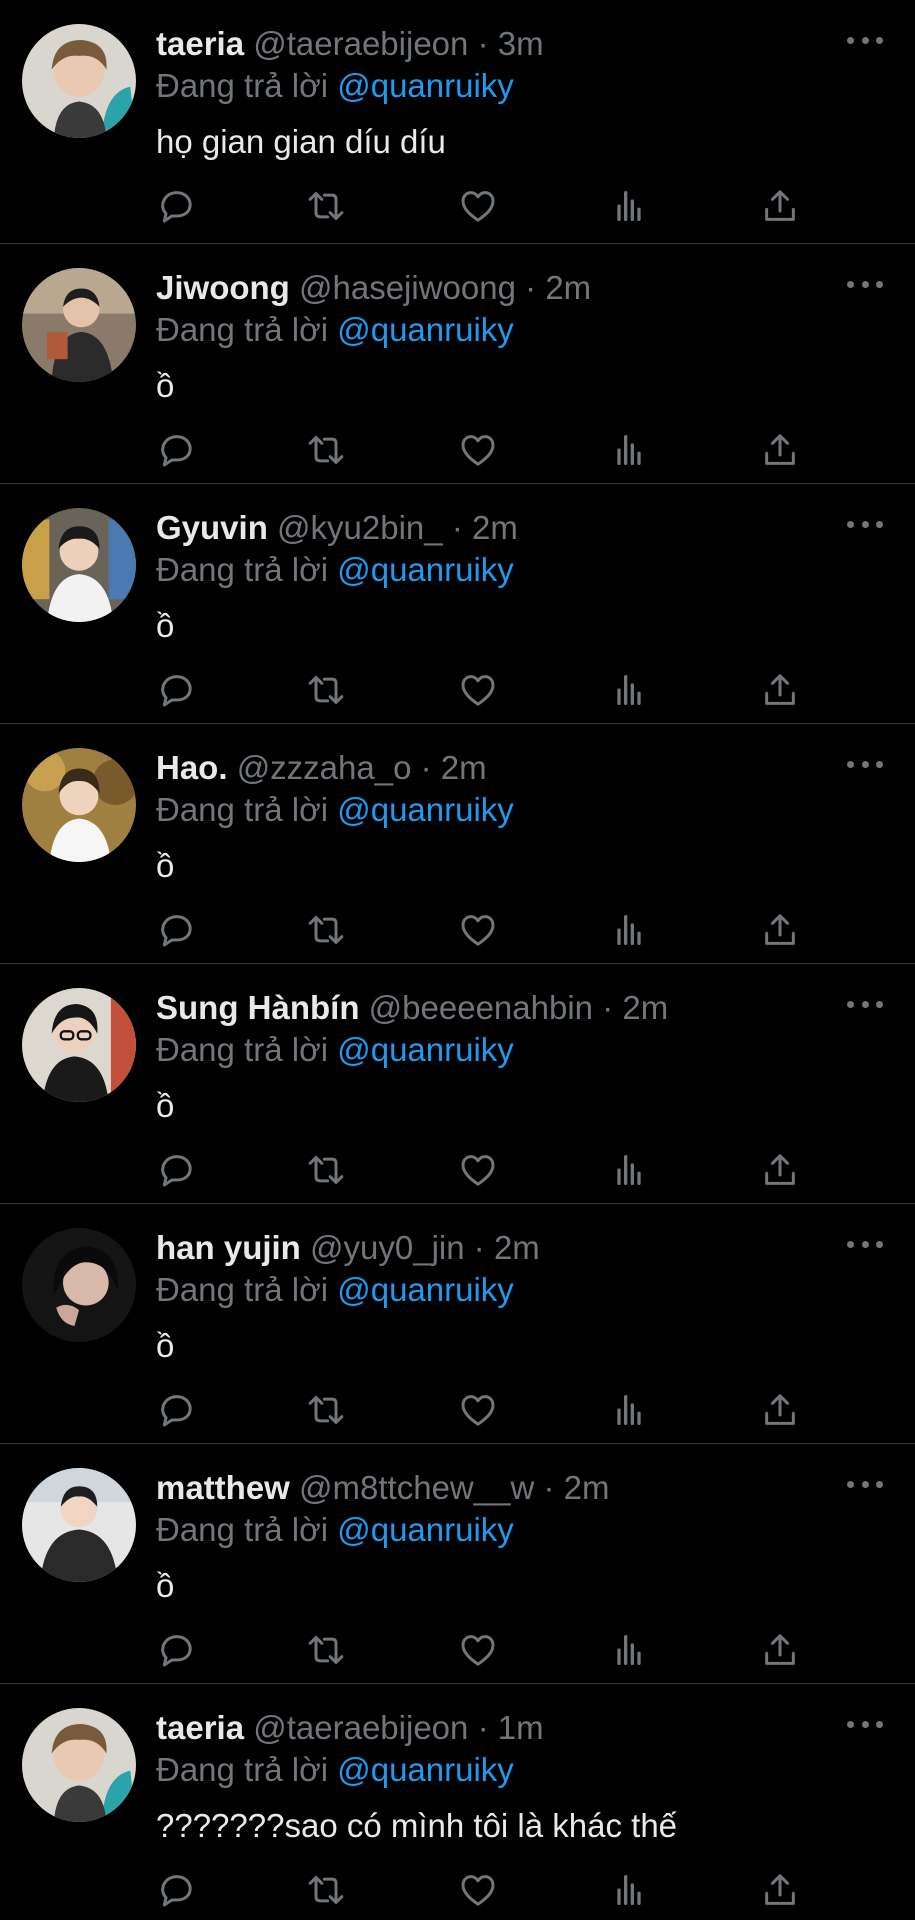 The height and width of the screenshot is (1920, 915). What do you see at coordinates (223, 287) in the screenshot?
I see `display-name: Jiwoong` at bounding box center [223, 287].